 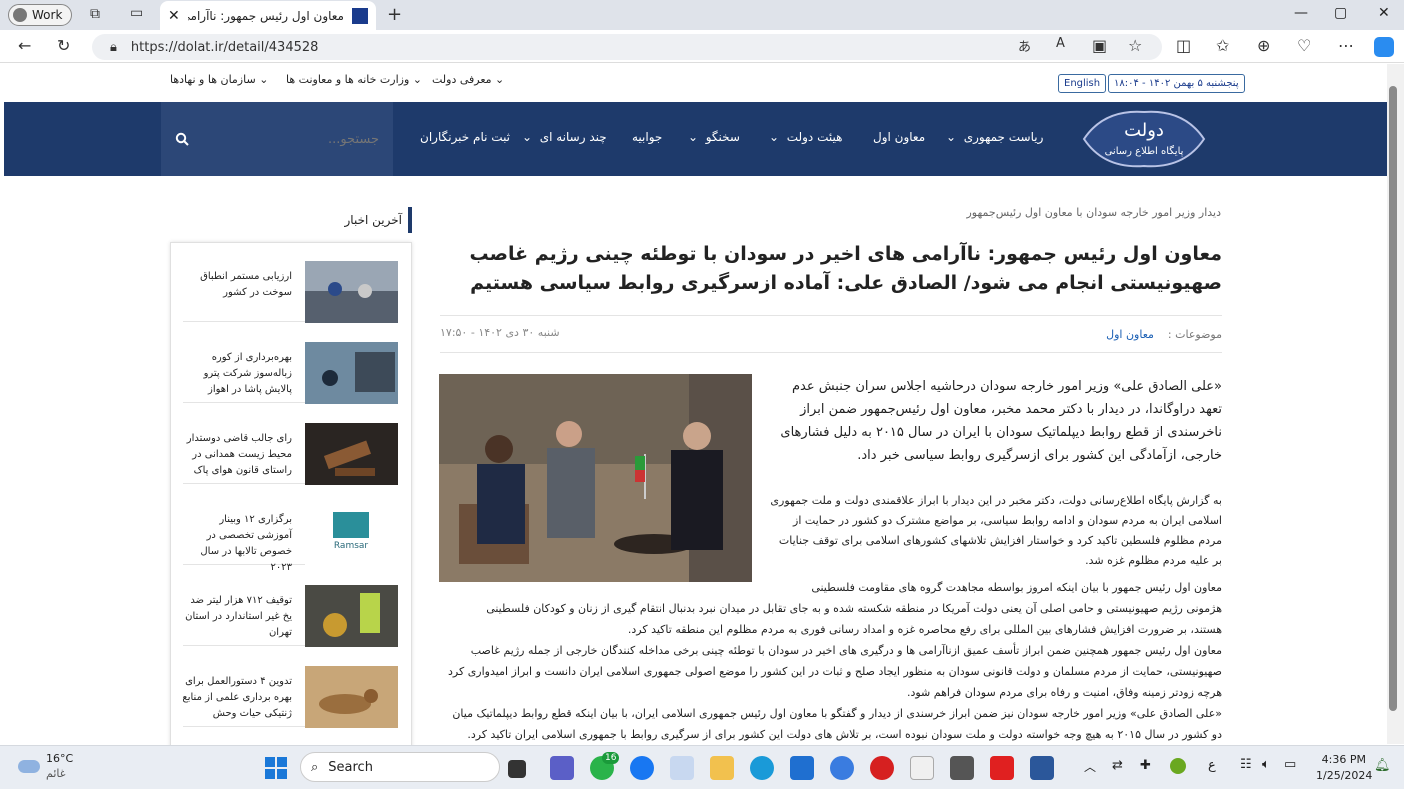 I want to click on address-bar: 🔒︎ https://dolat.ir/detail/434528, so click(x=627, y=47).